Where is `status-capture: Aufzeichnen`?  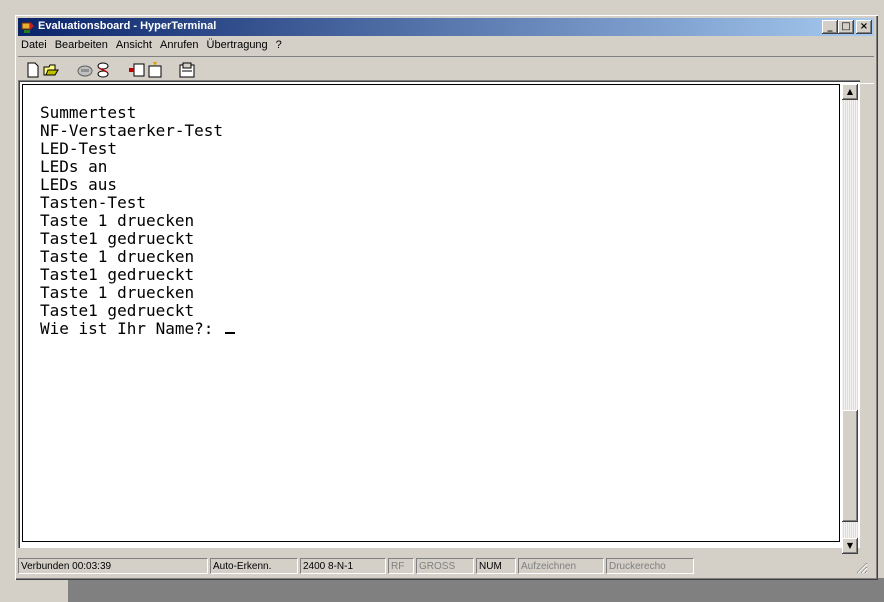 status-capture: Aufzeichnen is located at coordinates (561, 566).